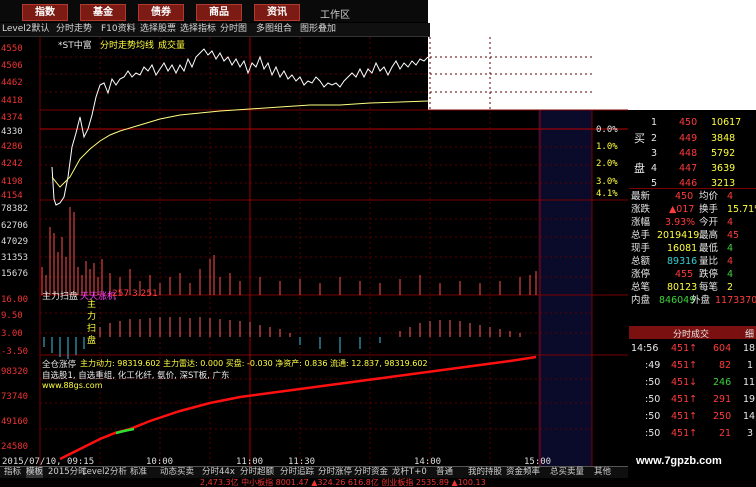  Describe the element at coordinates (12, 196) in the screenshot. I see `price-tick: 4154` at that location.